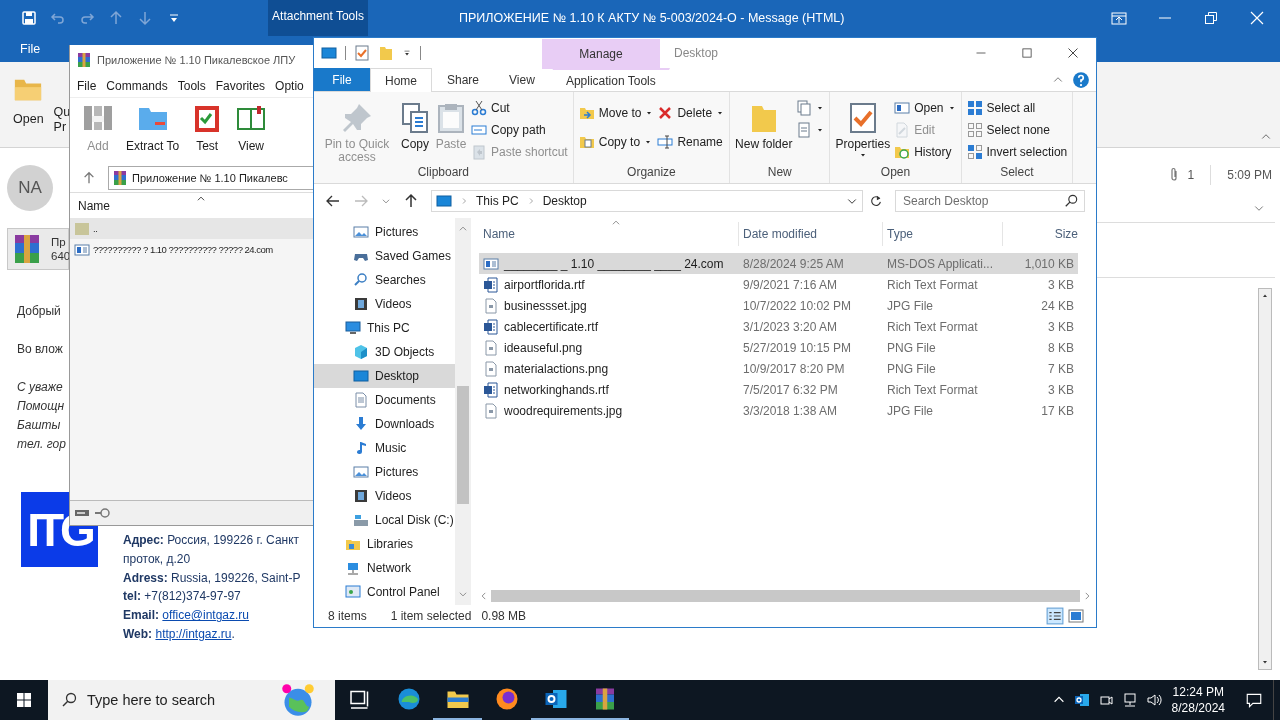 The height and width of the screenshot is (720, 1280). What do you see at coordinates (778, 410) in the screenshot?
I see `file-row: woodrequirements.jpg 3/3/2018 1:38 AM JPG File 17 KB` at bounding box center [778, 410].